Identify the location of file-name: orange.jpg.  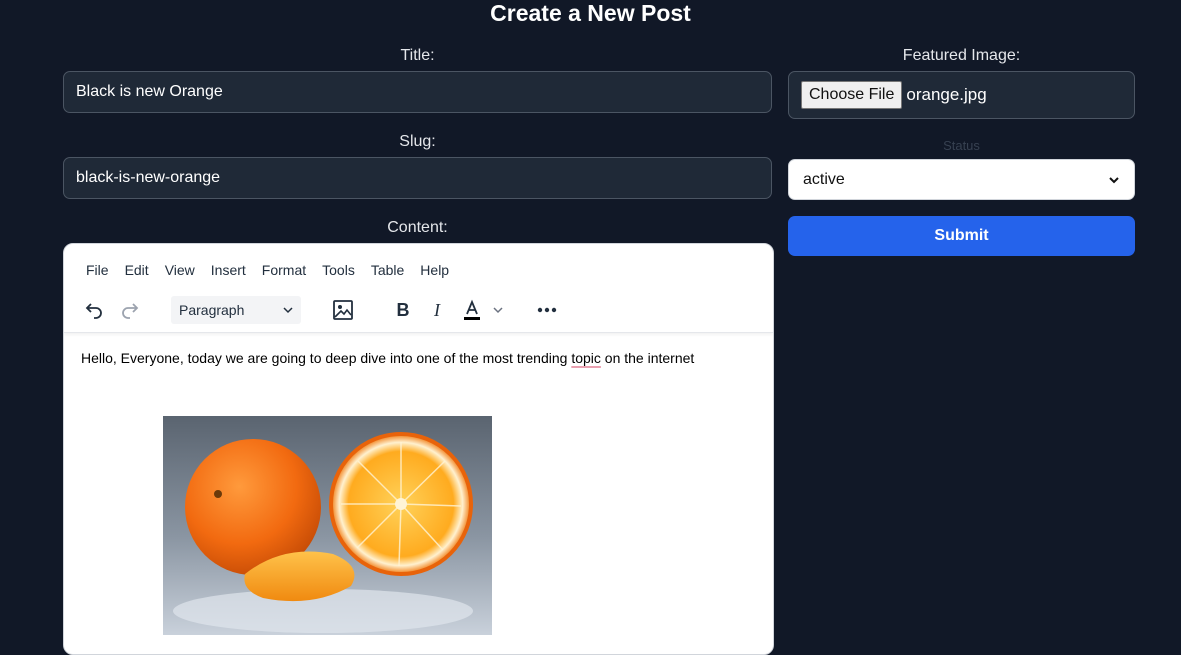
(946, 94).